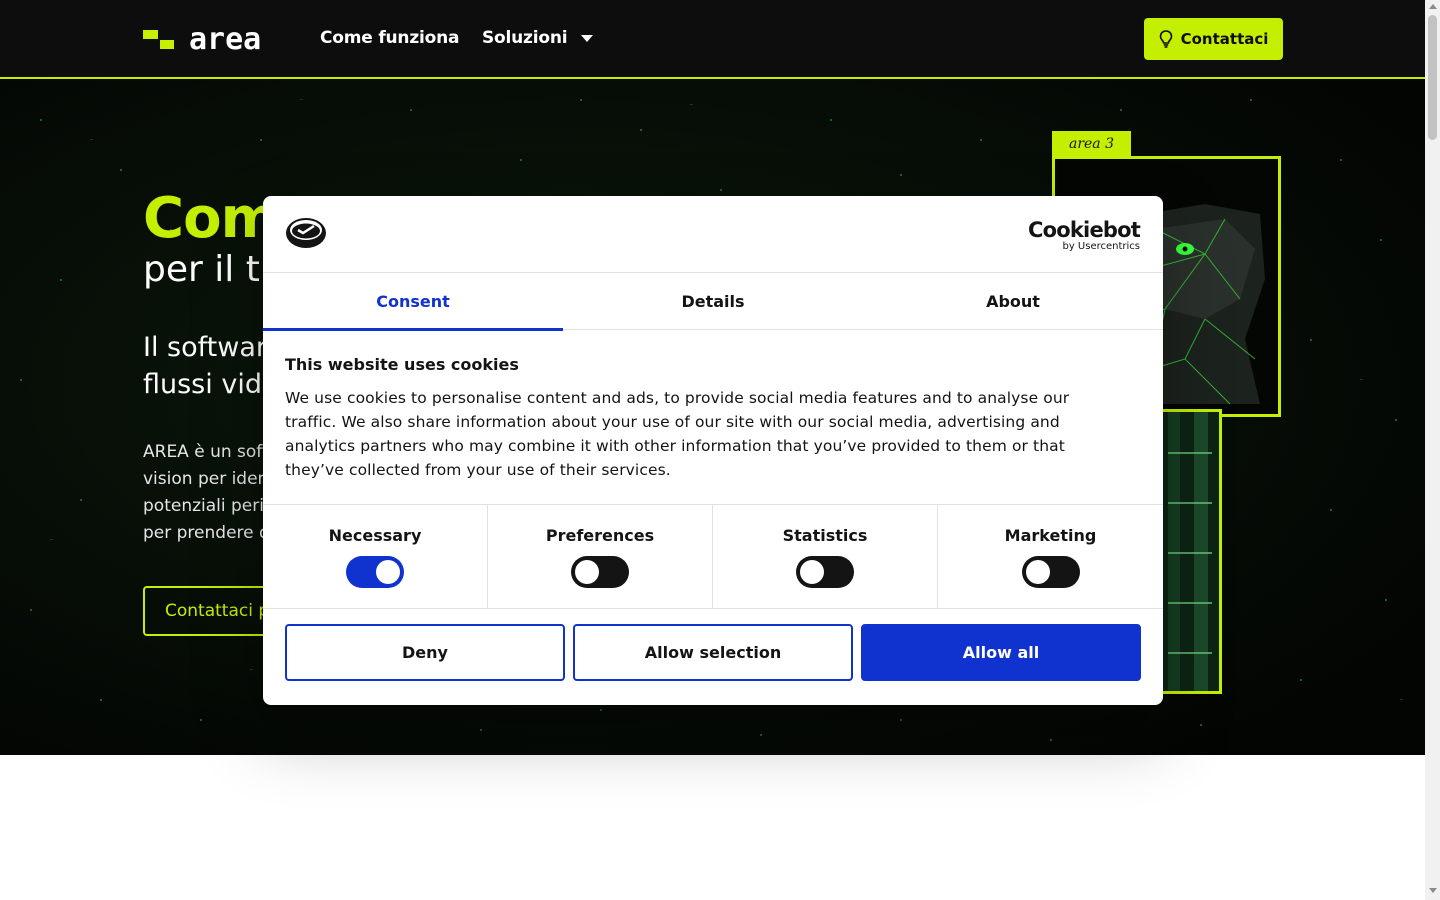 This screenshot has height=900, width=1440. I want to click on site-header: area Come funziona Soluzioni Contattaci, so click(712, 39).